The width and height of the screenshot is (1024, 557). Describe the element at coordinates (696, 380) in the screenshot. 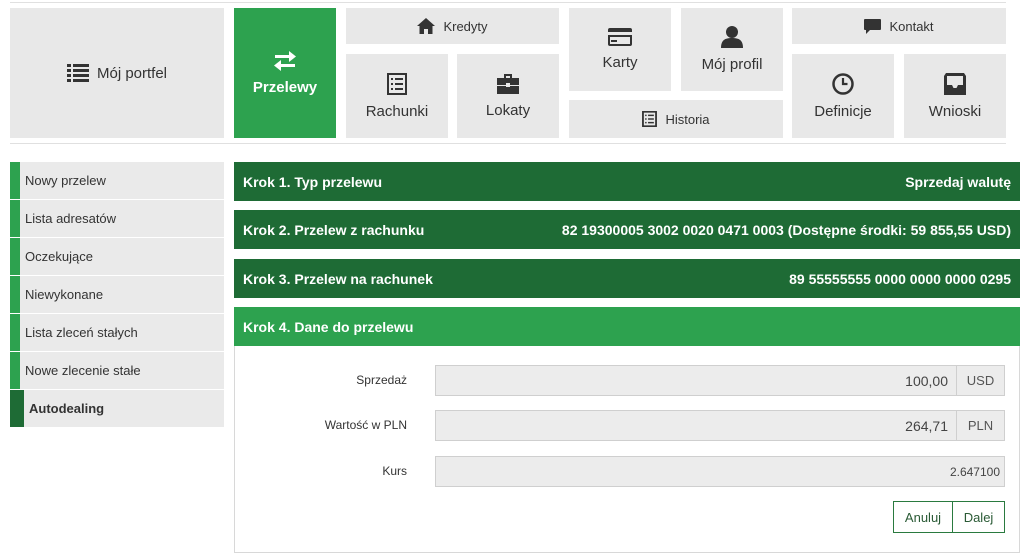

I see `sale-amount-input: 100,00` at that location.